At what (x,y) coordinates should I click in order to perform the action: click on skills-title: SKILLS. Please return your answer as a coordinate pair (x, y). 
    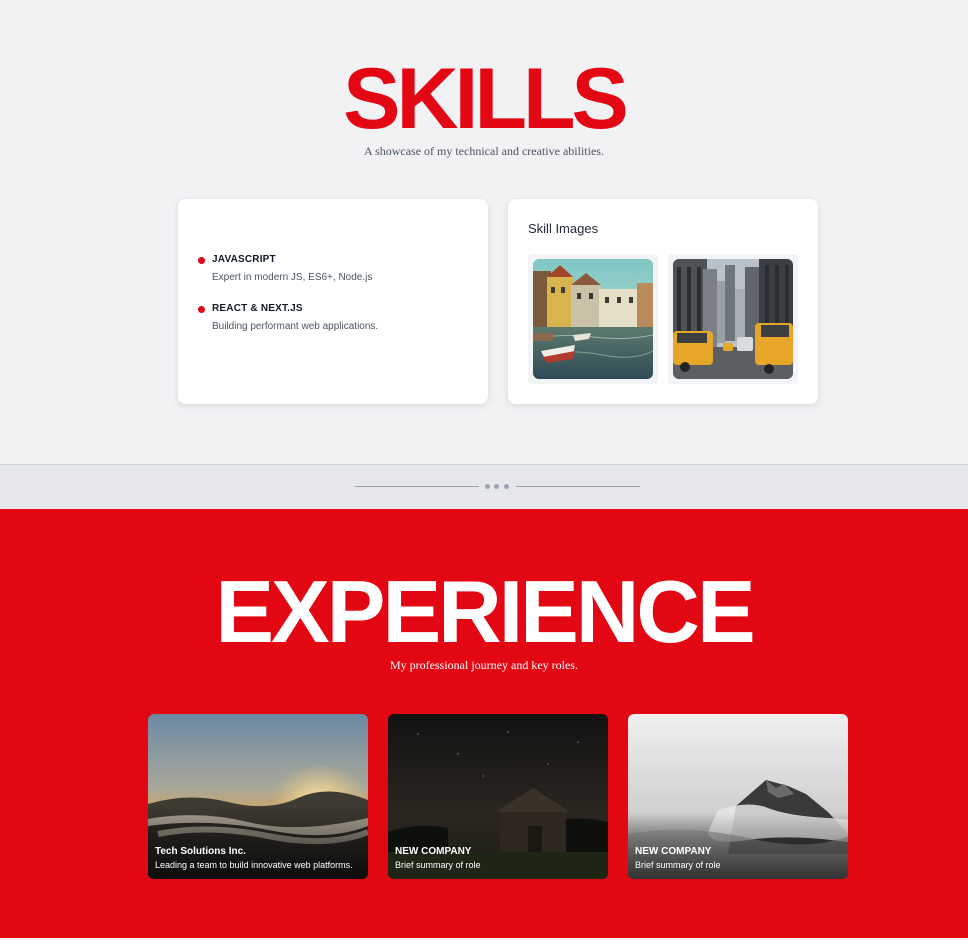
    Looking at the image, I should click on (486, 99).